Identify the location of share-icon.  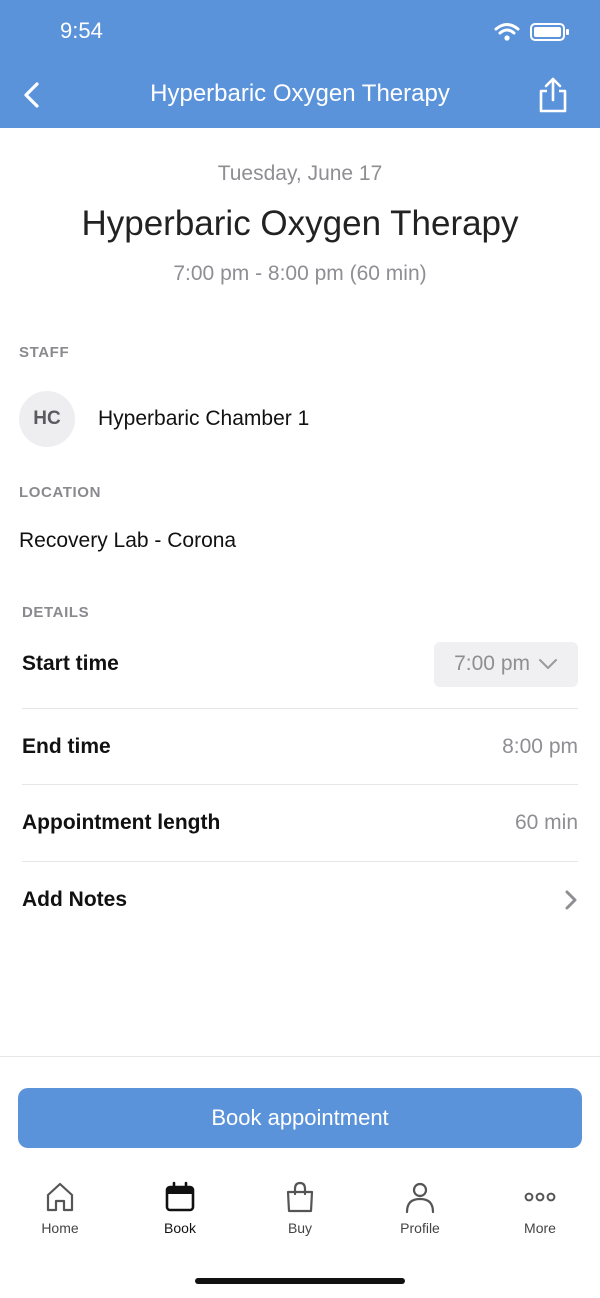
(553, 95).